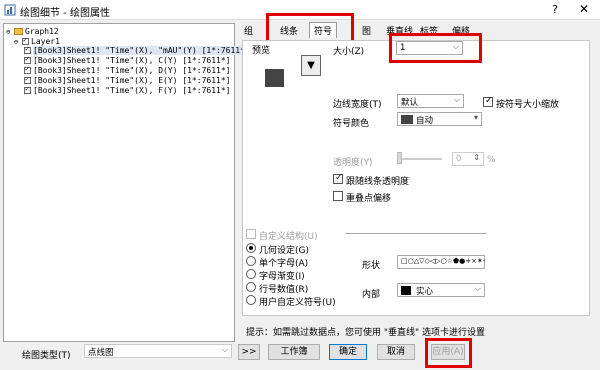 This screenshot has height=370, width=600. Describe the element at coordinates (349, 52) in the screenshot. I see `size-label: 大小(Z)` at that location.